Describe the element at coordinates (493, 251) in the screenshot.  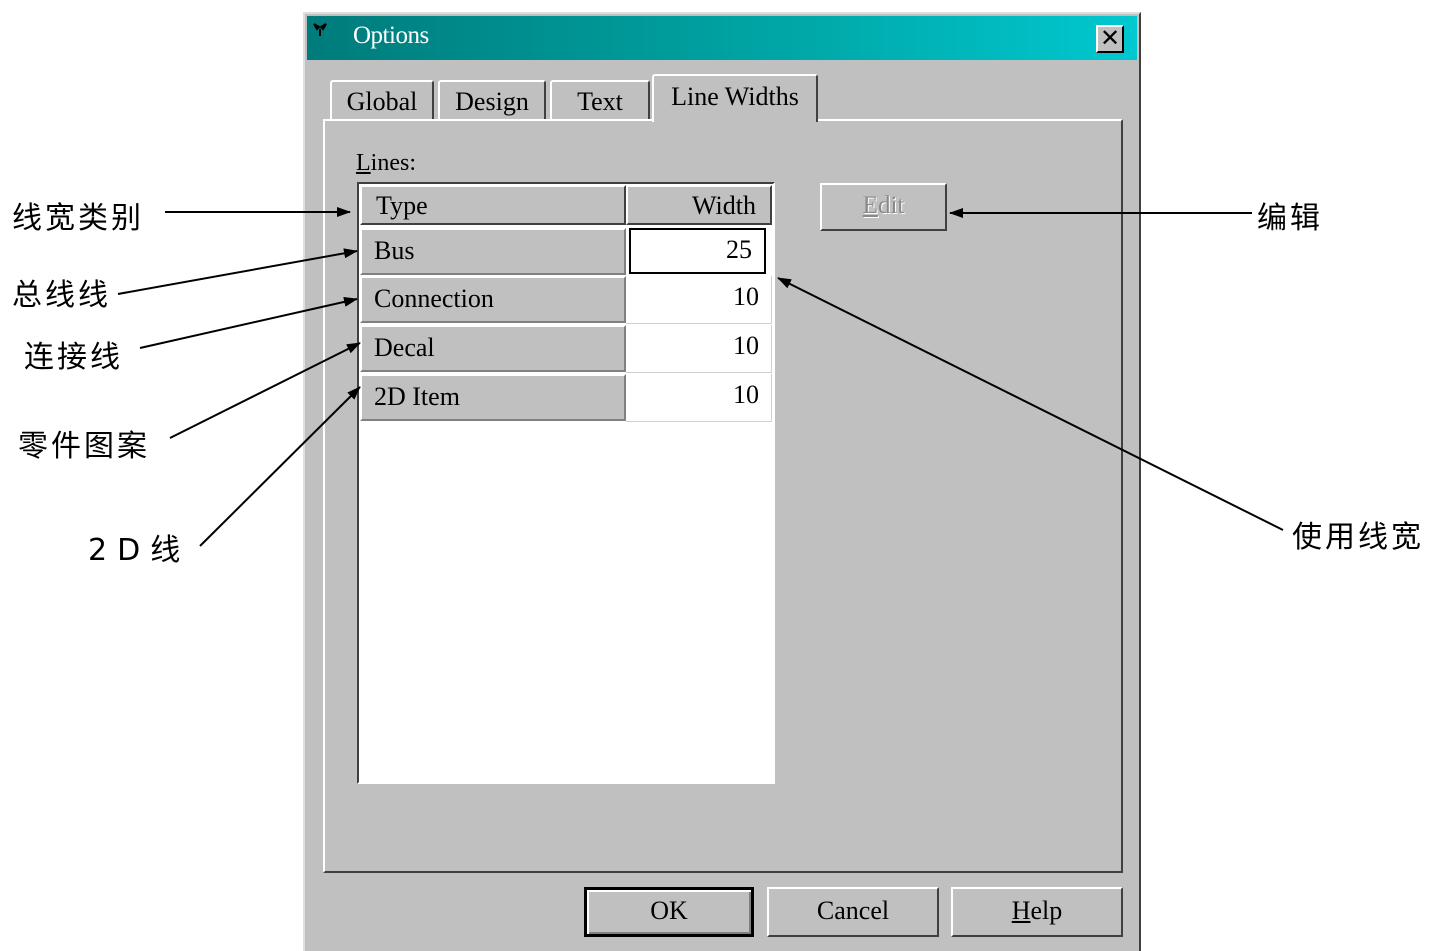
I see `row-type-bus: Bus` at that location.